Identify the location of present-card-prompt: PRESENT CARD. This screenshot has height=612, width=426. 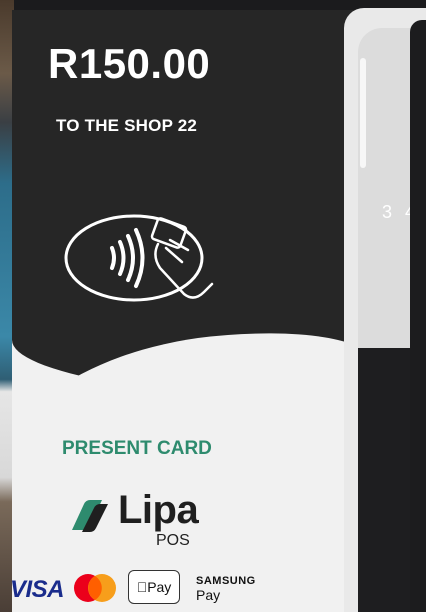
(137, 448).